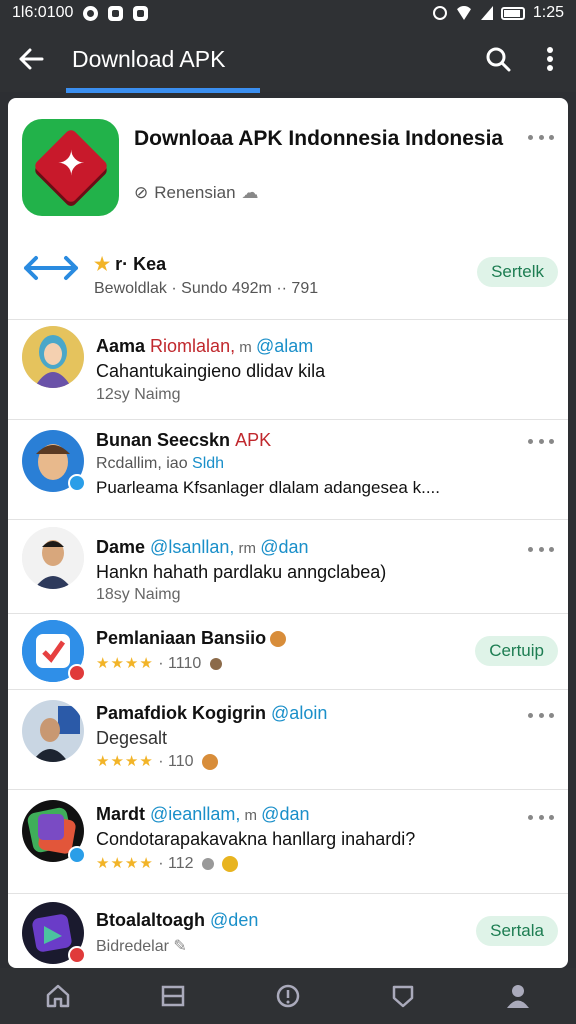  What do you see at coordinates (180, 946) in the screenshot?
I see `pin-icon: ✎` at bounding box center [180, 946].